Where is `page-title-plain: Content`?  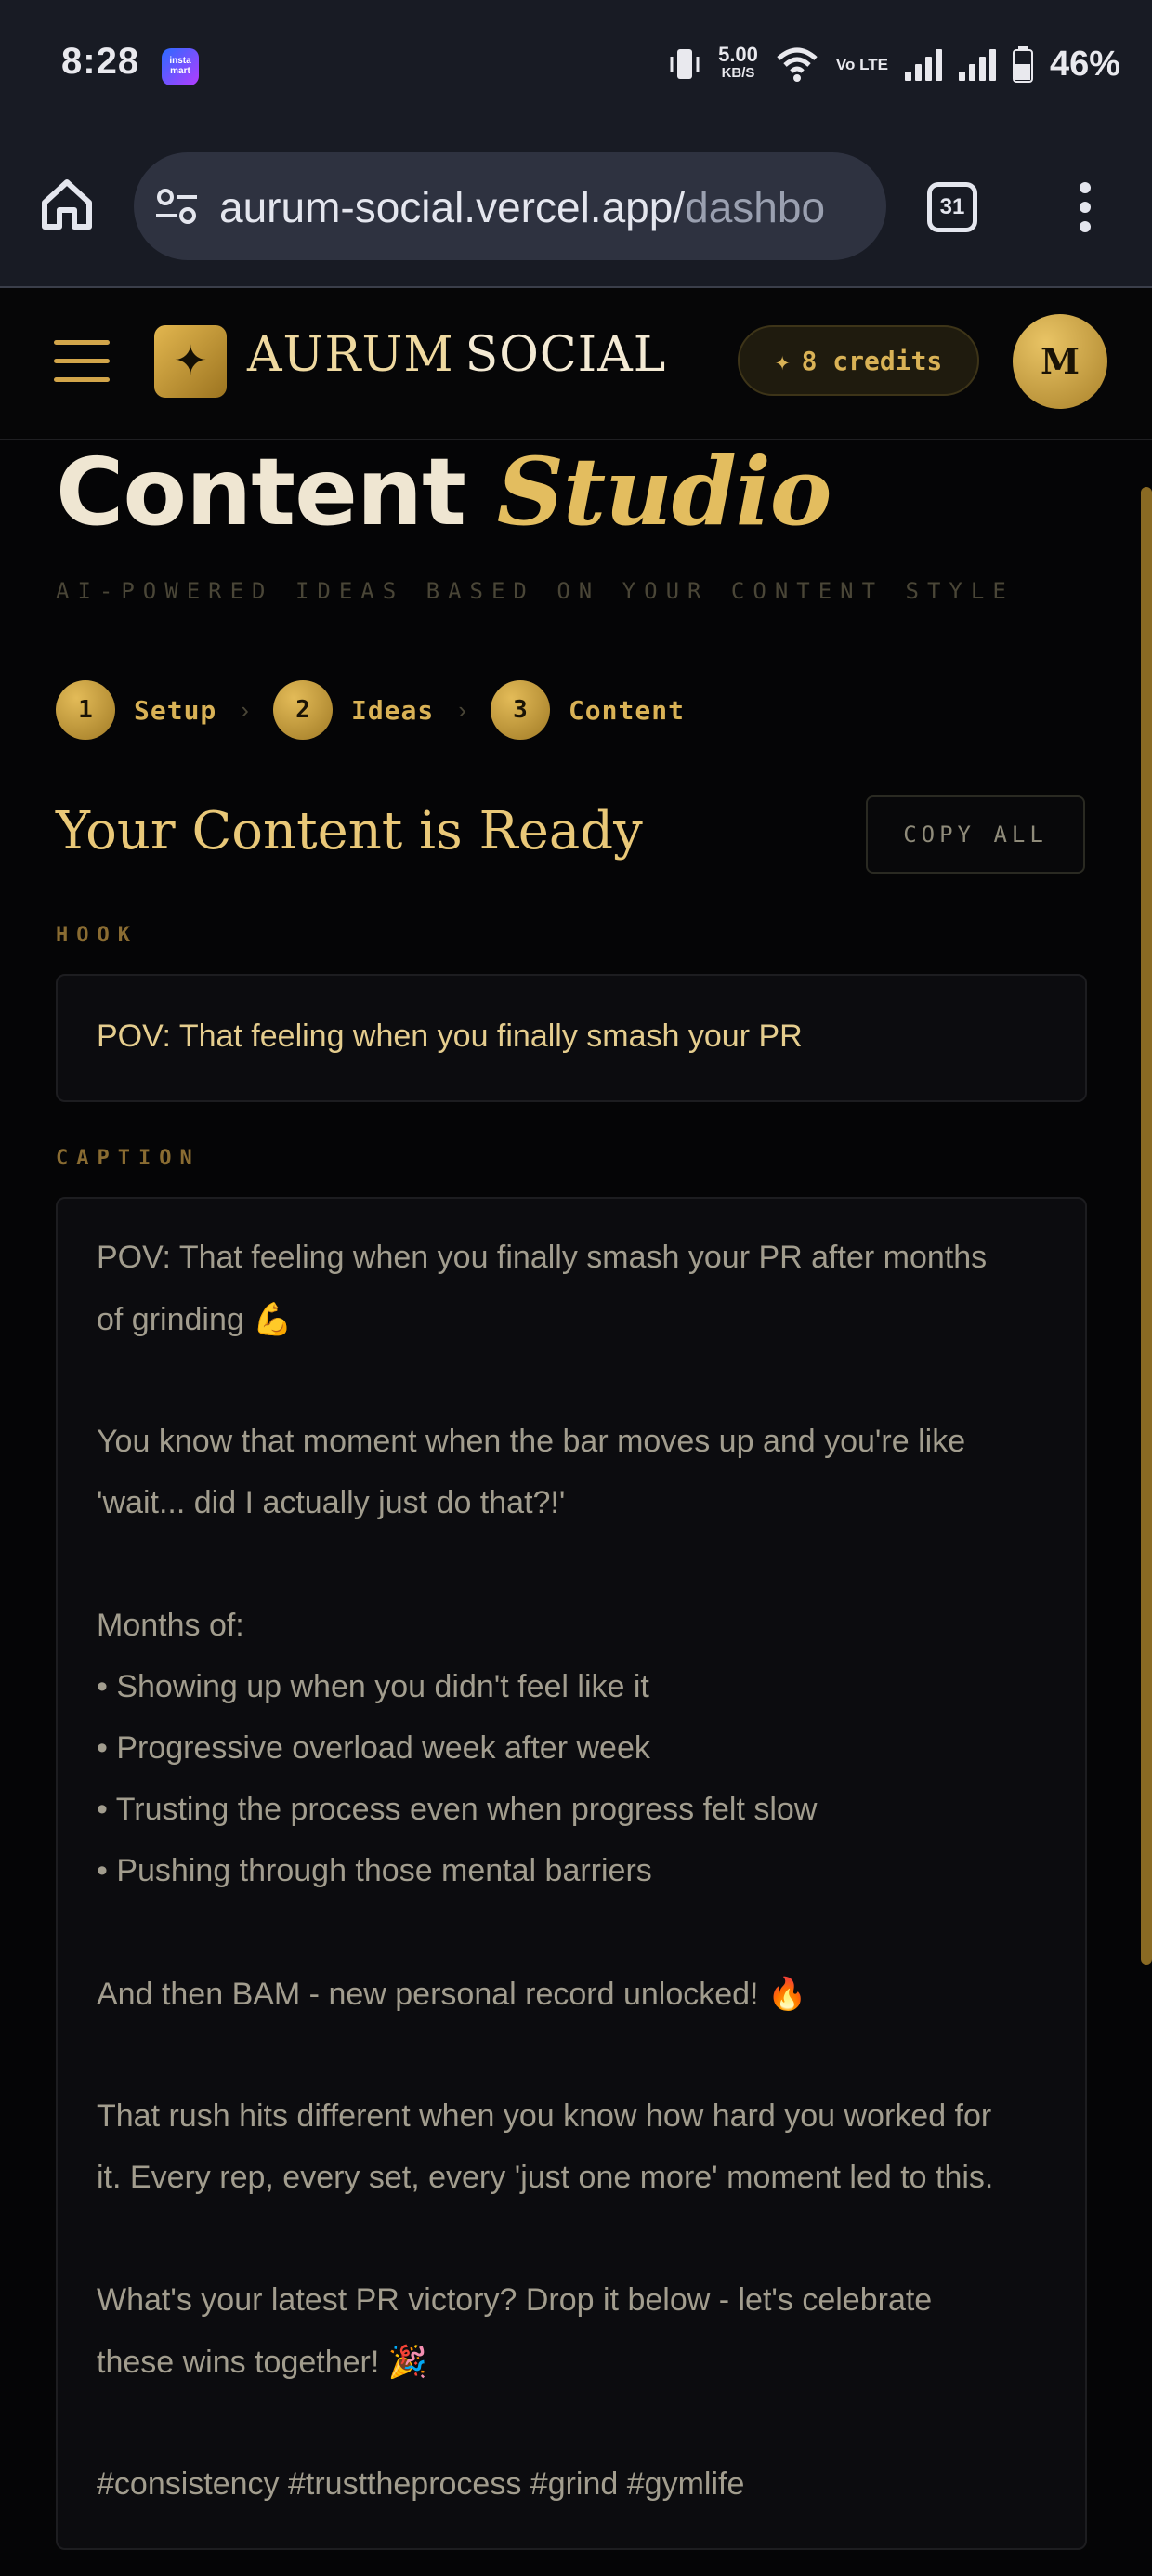 page-title-plain: Content is located at coordinates (261, 492).